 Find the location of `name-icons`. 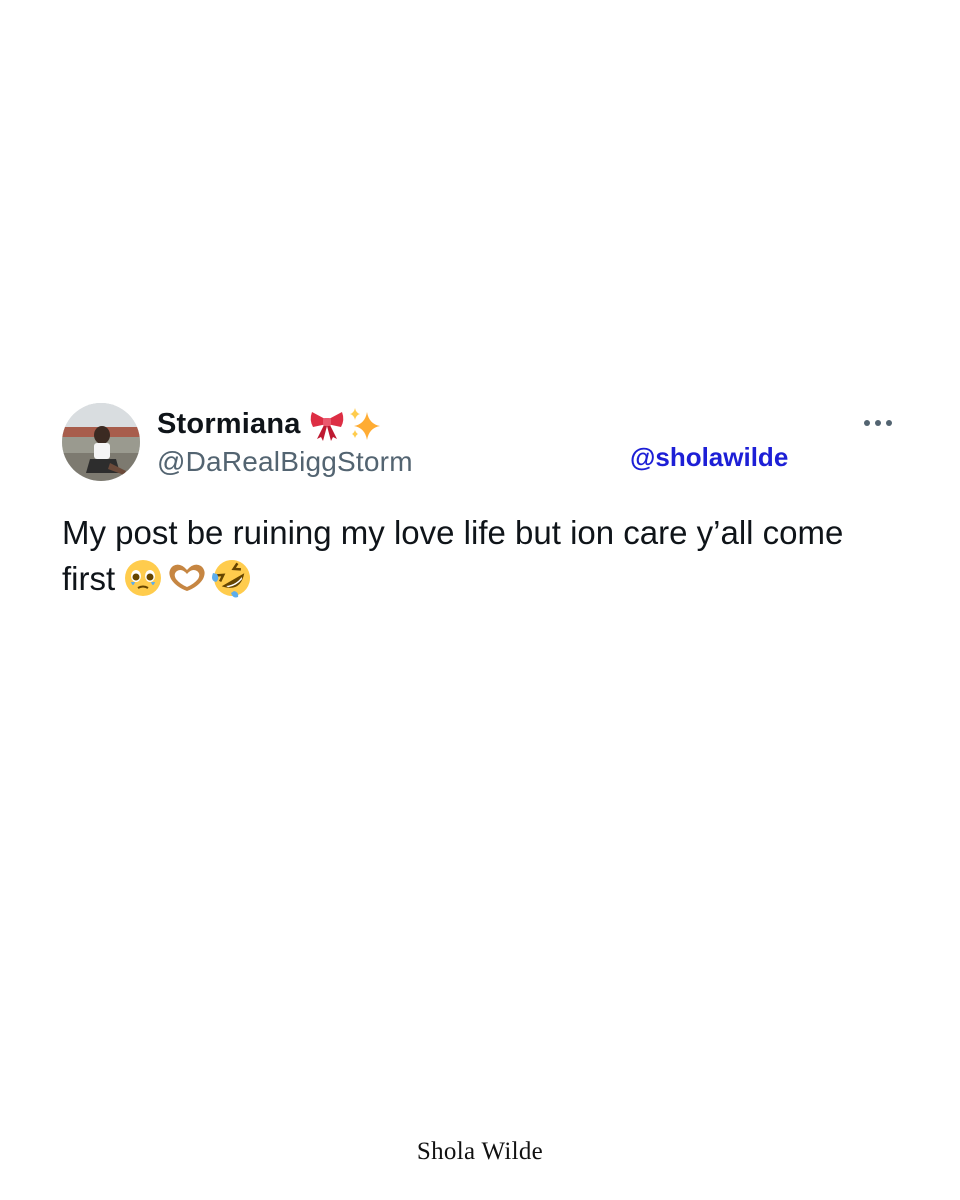

name-icons is located at coordinates (346, 424).